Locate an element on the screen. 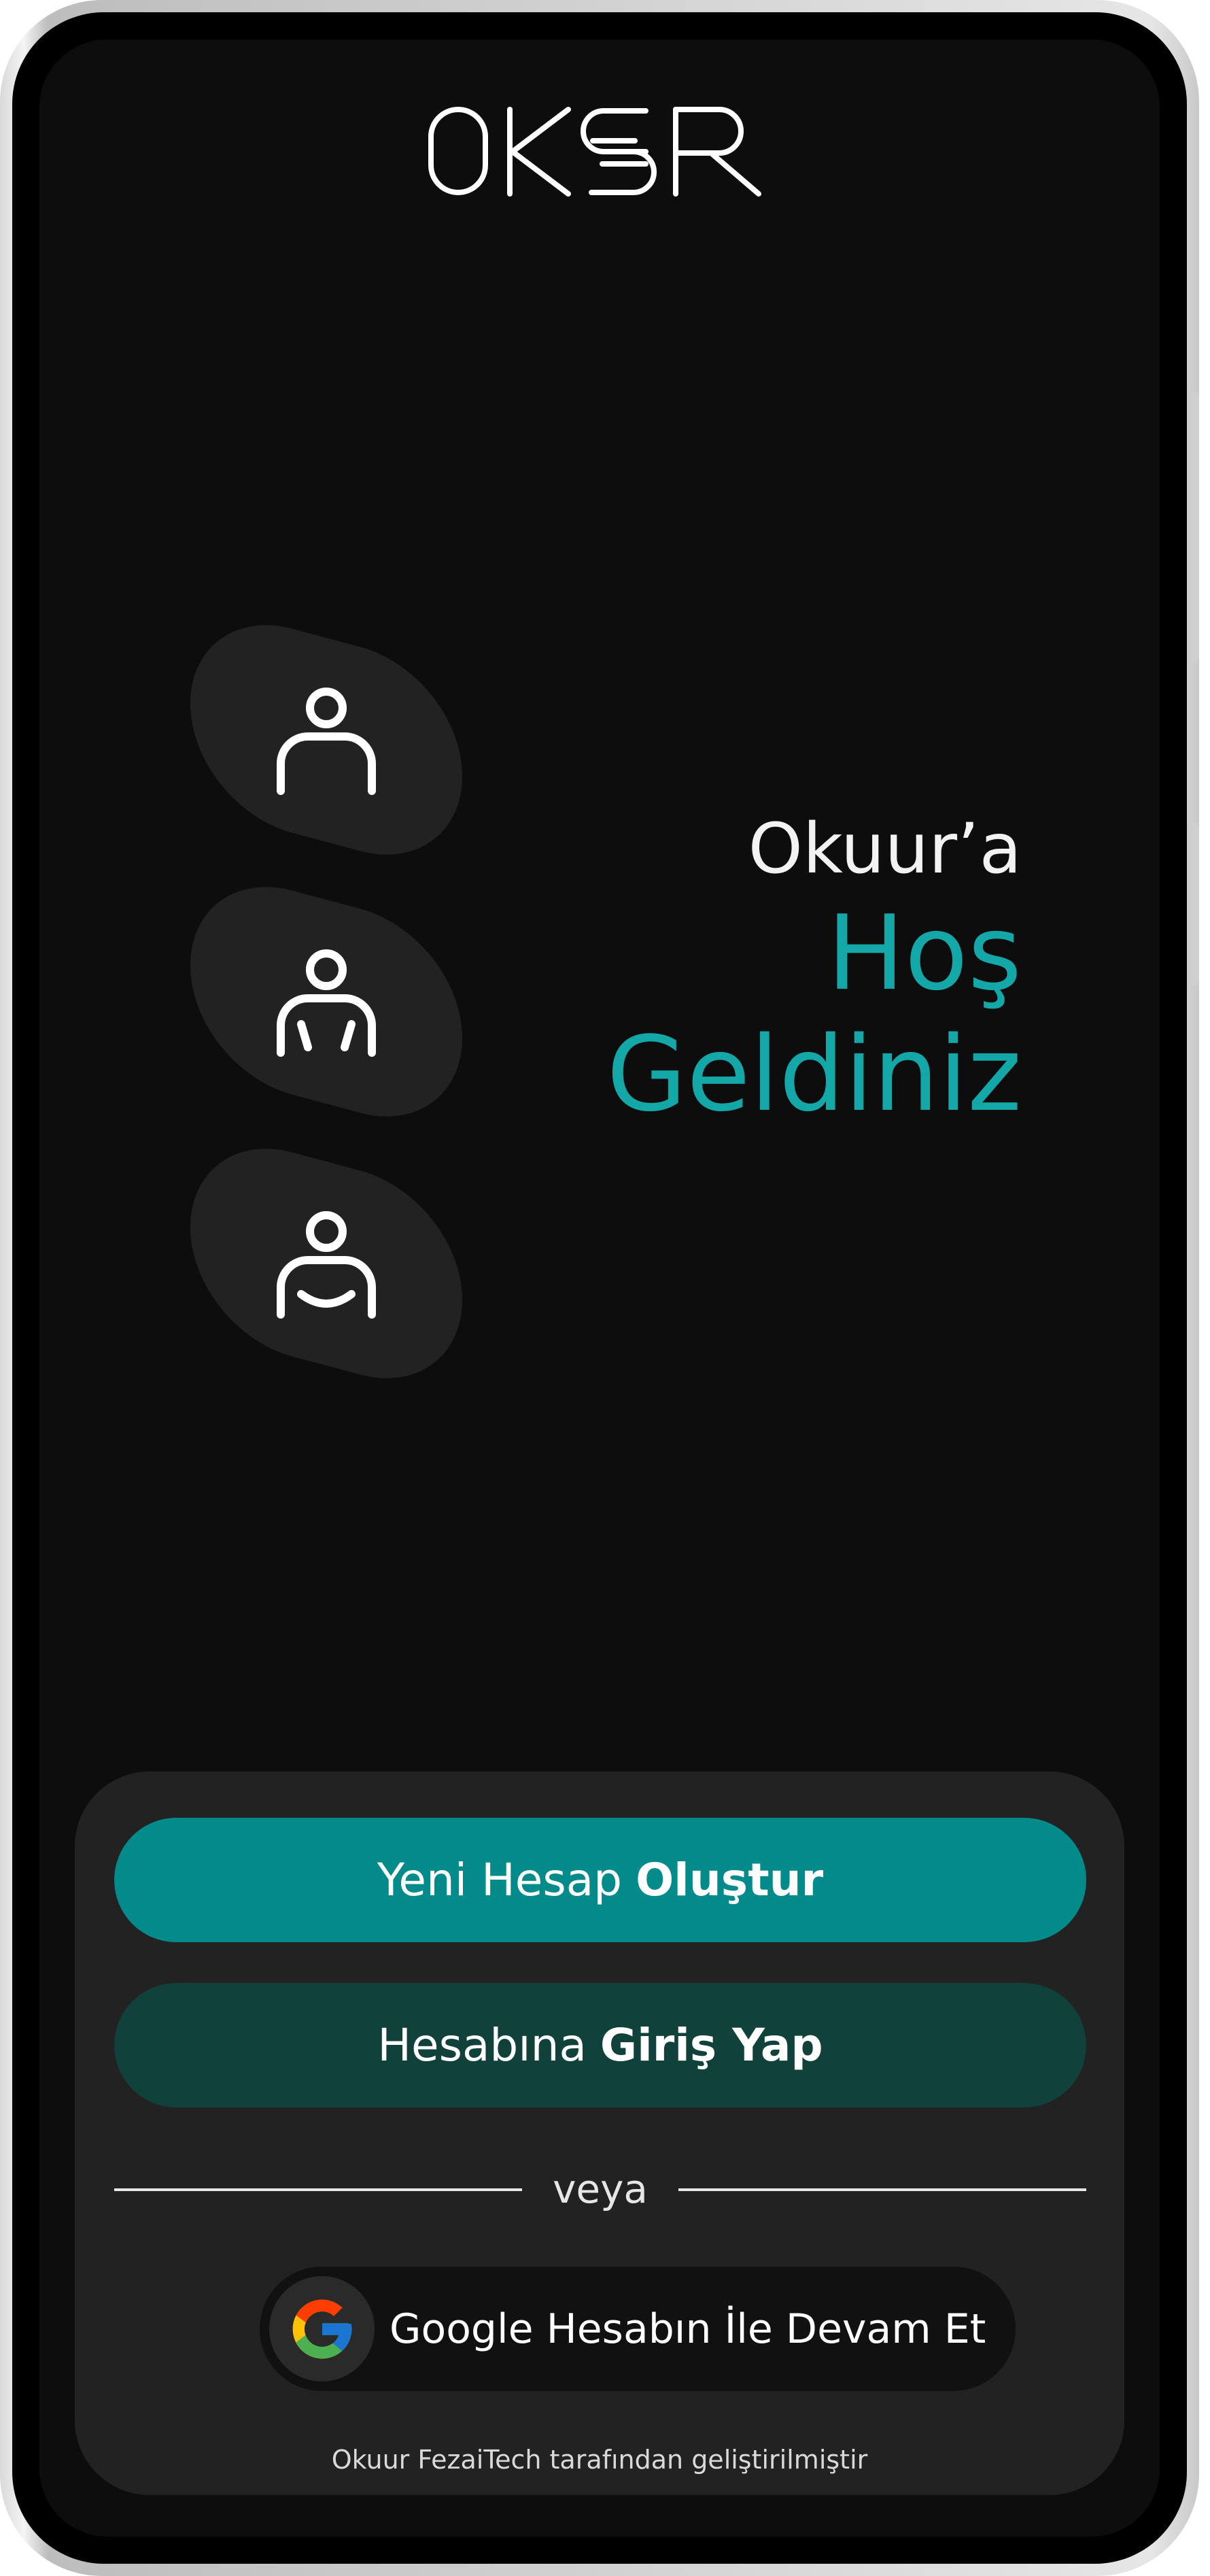 This screenshot has width=1210, height=2576. create-account-label: Yeni Hesap is located at coordinates (500, 1880).